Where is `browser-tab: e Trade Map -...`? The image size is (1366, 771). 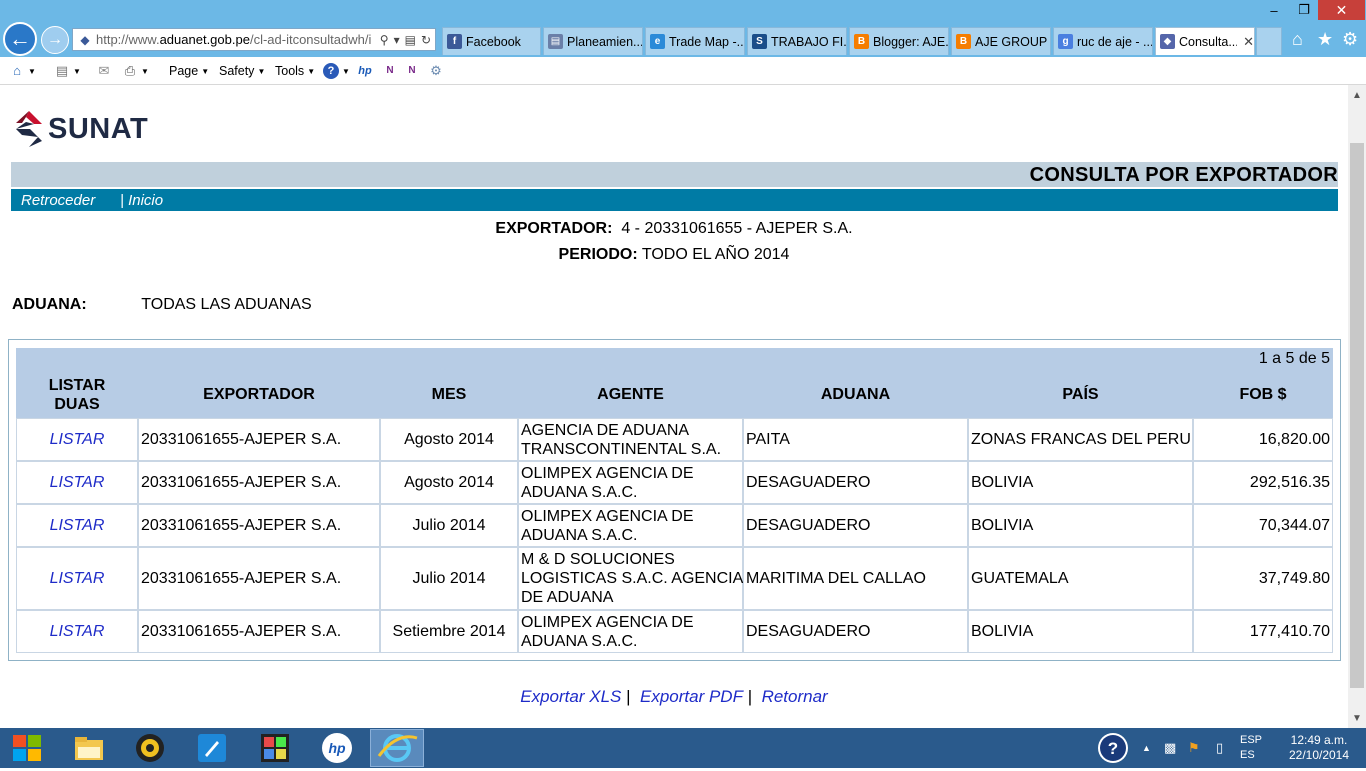
browser-tab: e Trade Map -... is located at coordinates (695, 41).